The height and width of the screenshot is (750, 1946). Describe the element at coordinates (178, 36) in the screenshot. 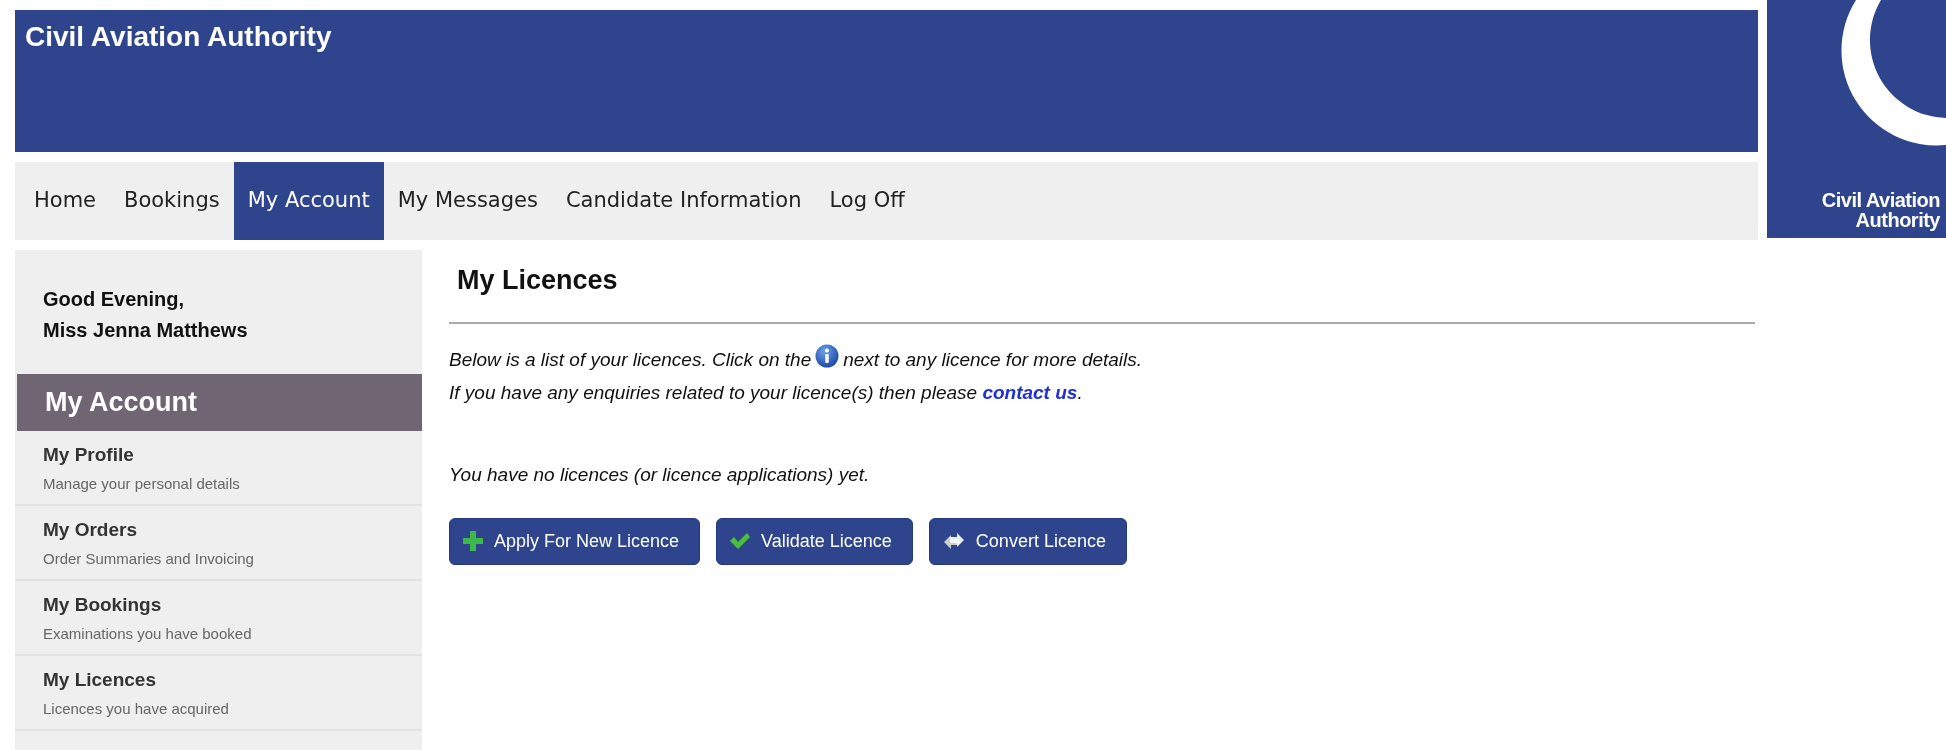

I see `site-title: Civil Aviation Authority` at that location.